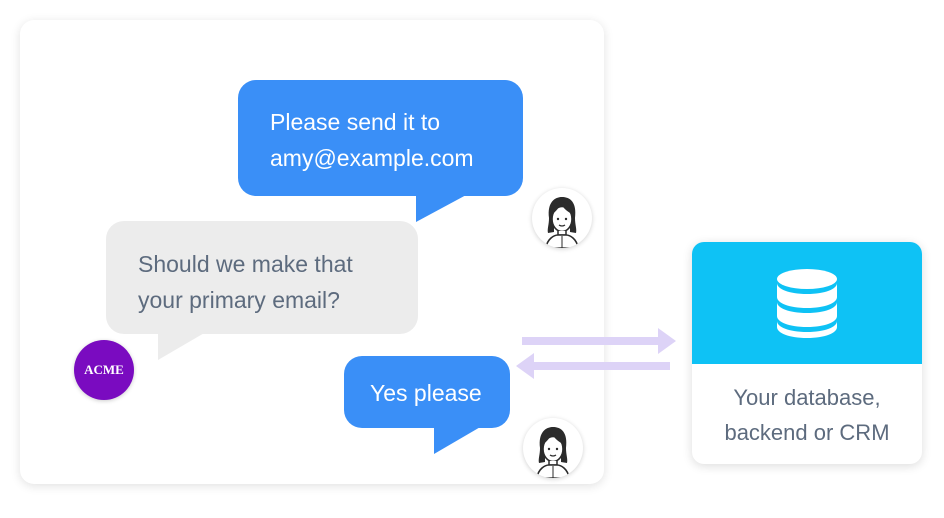  I want to click on backend-label: Your database, backend or CRM, so click(807, 407).